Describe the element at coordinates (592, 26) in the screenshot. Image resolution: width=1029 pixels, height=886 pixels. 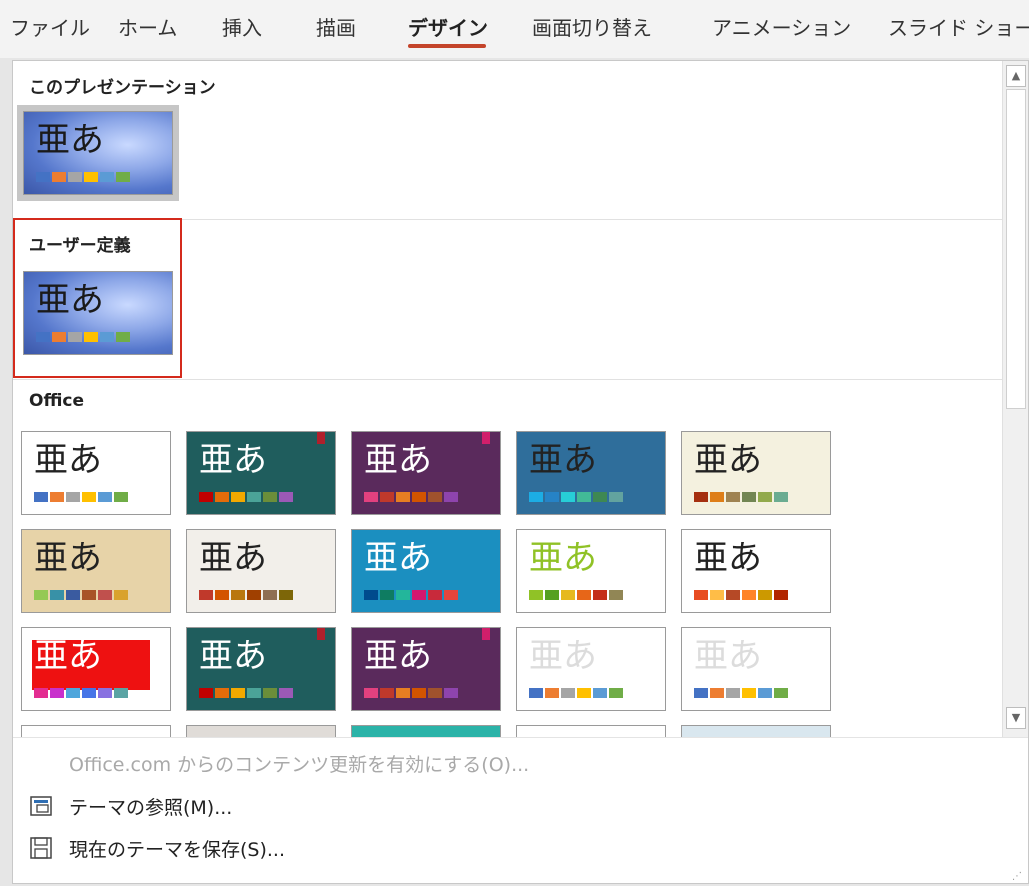
I see `tab-transitions: 画面切り替え` at that location.